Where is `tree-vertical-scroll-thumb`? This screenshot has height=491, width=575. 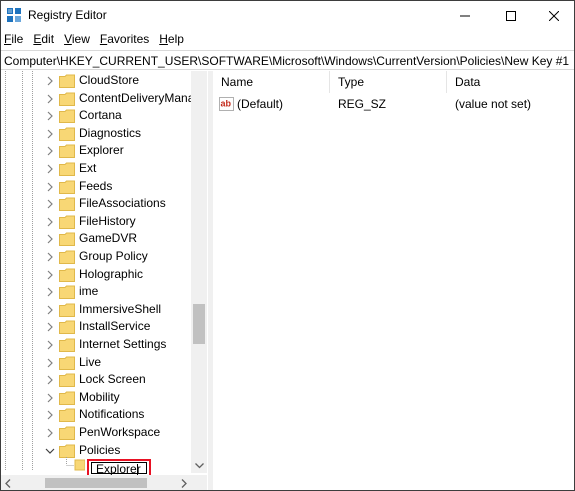 tree-vertical-scroll-thumb is located at coordinates (199, 324).